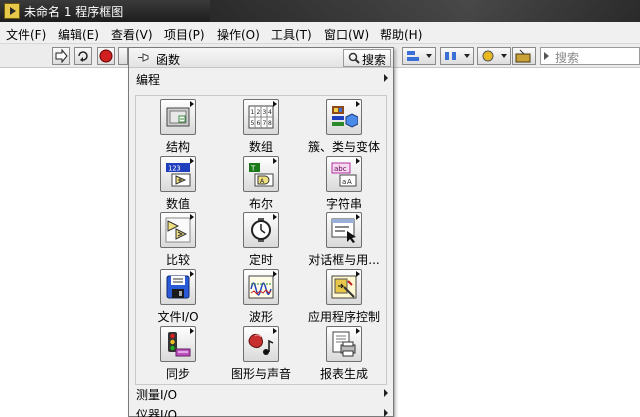 The image size is (640, 417). I want to click on palette-title: 函数, so click(168, 60).